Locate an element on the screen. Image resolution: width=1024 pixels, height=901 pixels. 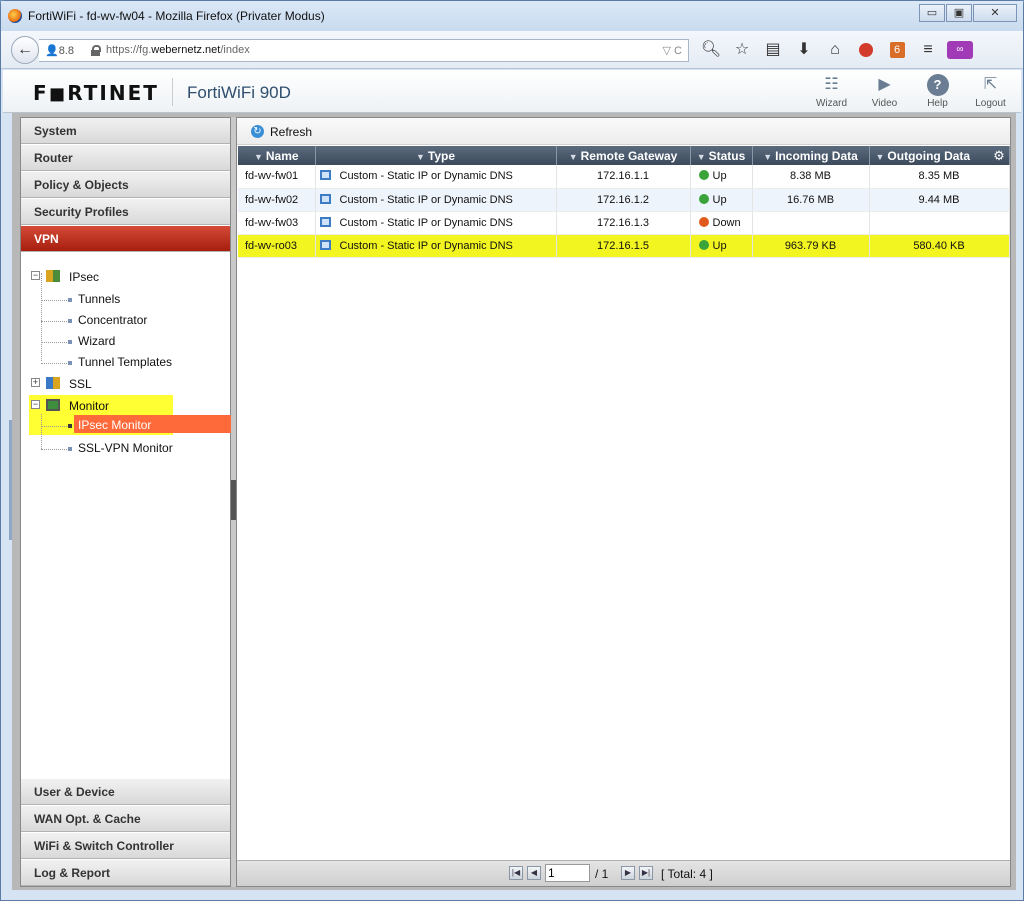
cell-status: Up is located at coordinates (721, 177).